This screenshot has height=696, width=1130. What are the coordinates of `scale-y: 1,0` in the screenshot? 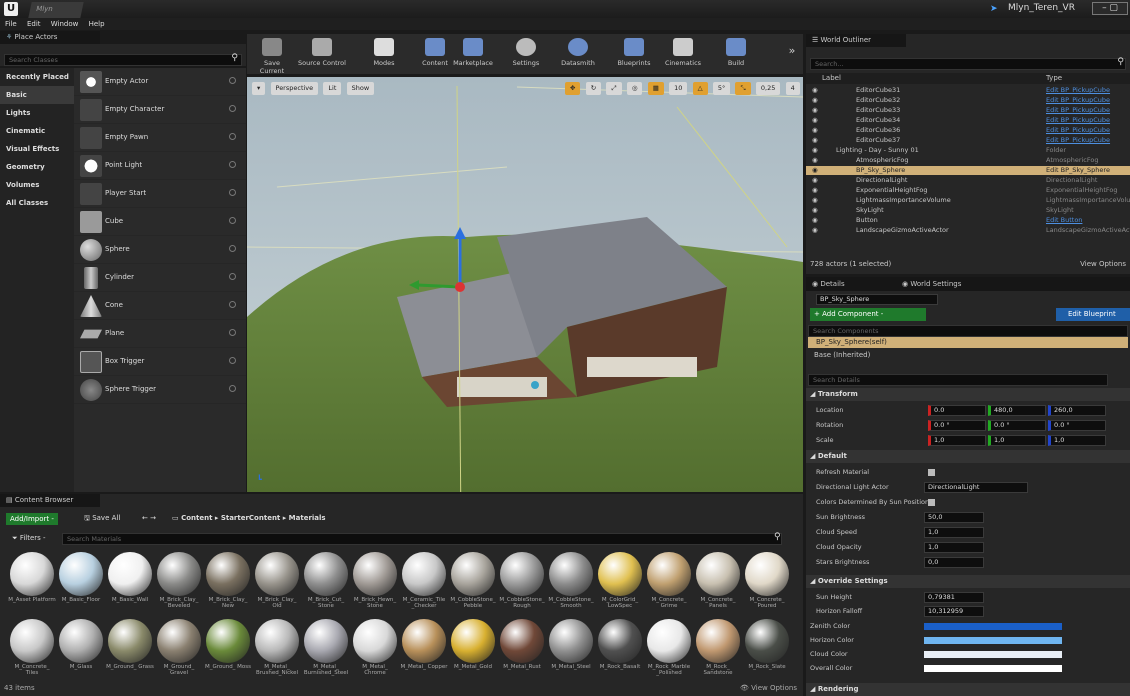 It's located at (1017, 440).